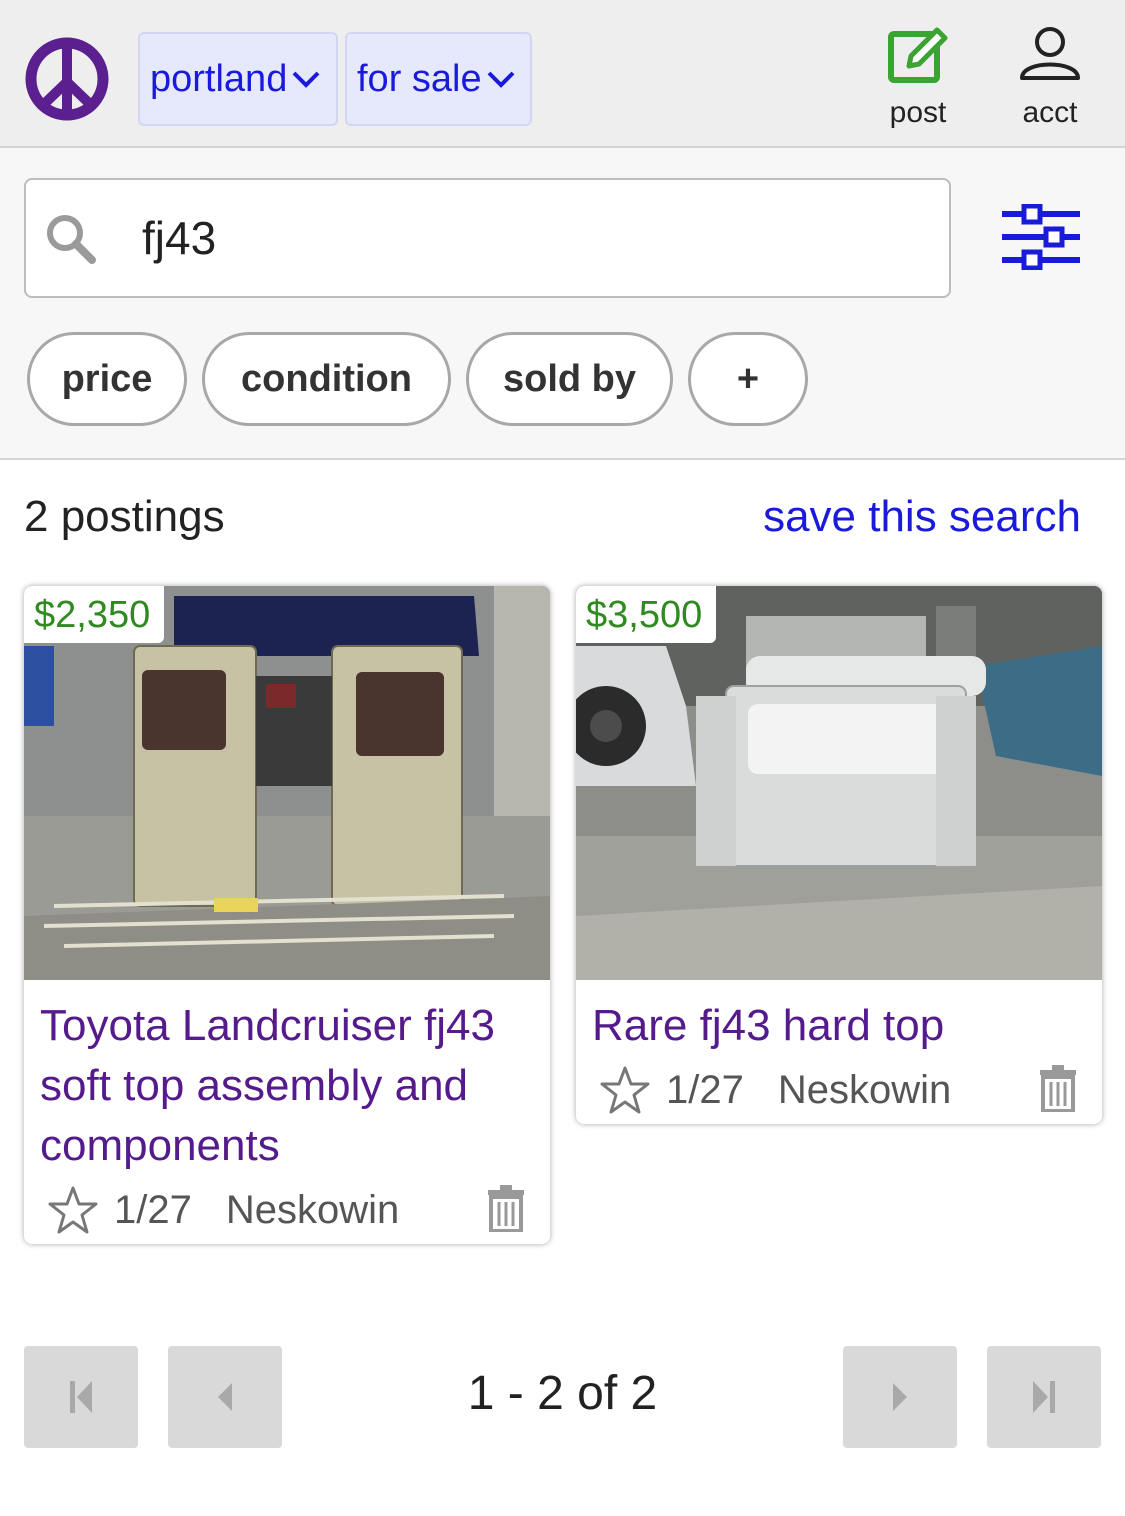  Describe the element at coordinates (326, 379) in the screenshot. I see `filter-chip-condition: condition` at that location.